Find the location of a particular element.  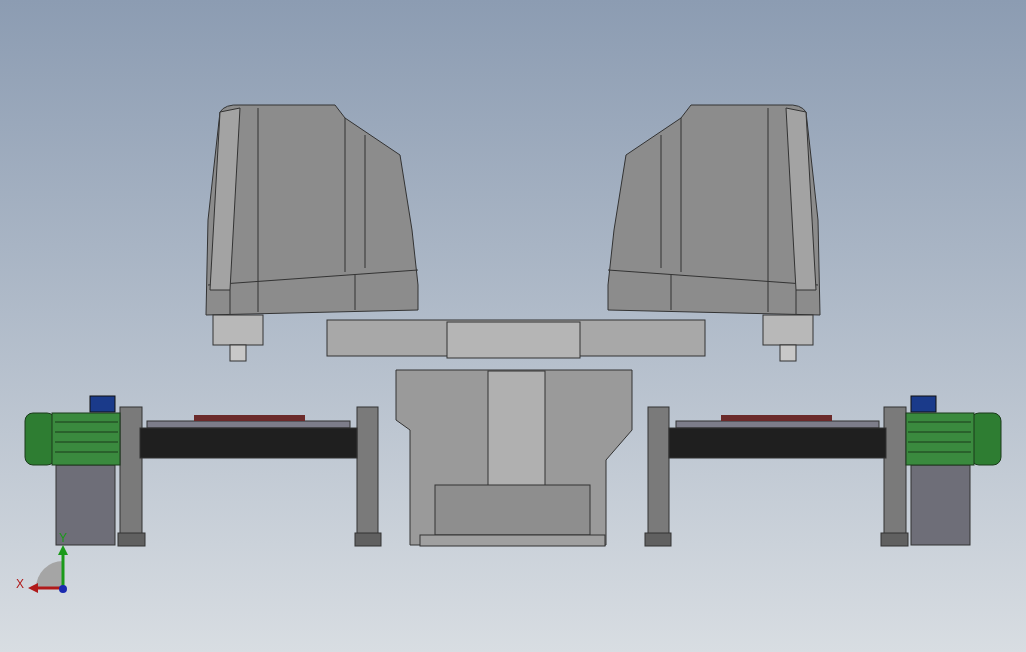

axis-triad-drawing is located at coordinates (48, 569).